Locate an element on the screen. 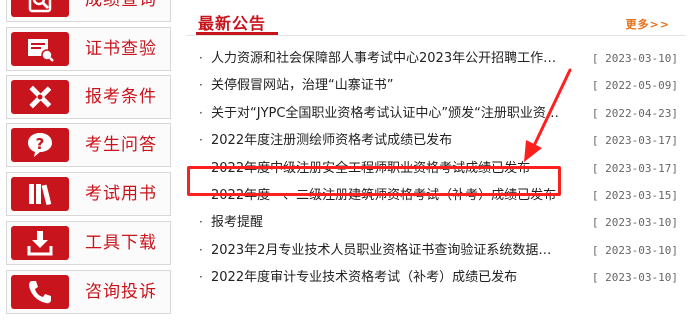  announcement-date: [ 2022-05-09] is located at coordinates (634, 86).